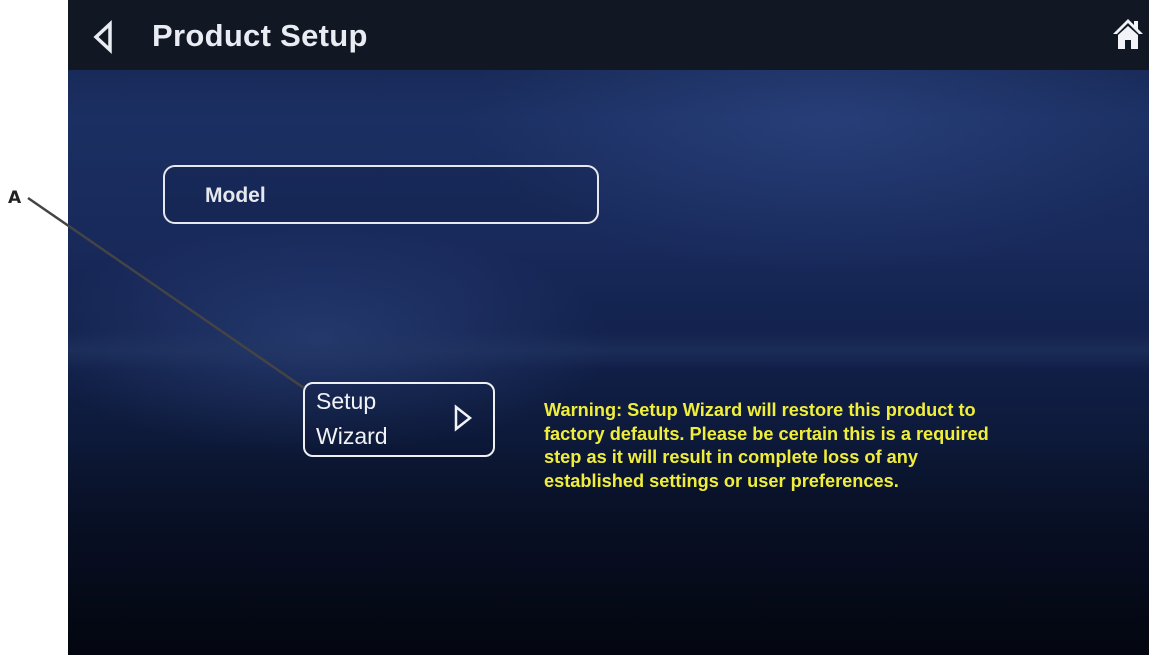  I want to click on title-bar: Product Setup, so click(608, 35).